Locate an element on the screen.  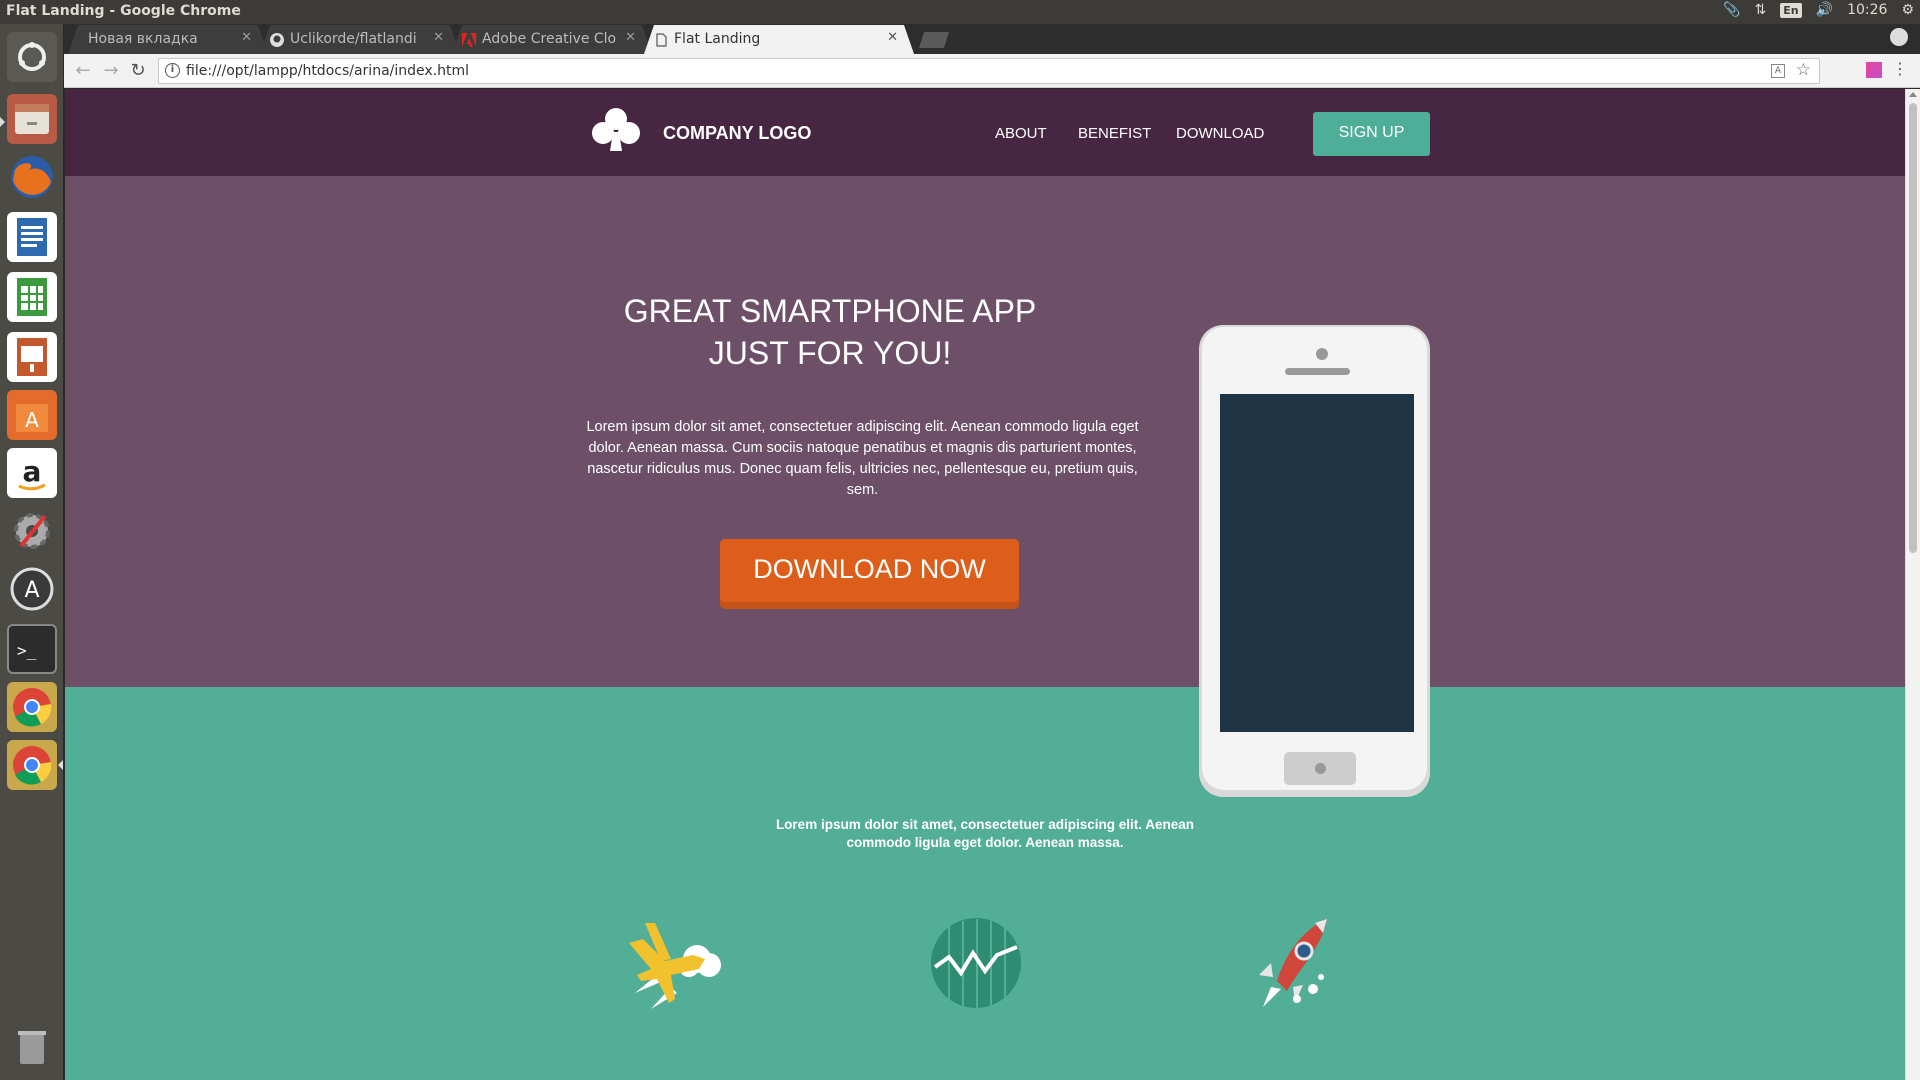
page-scrollbar is located at coordinates (1912, 584).